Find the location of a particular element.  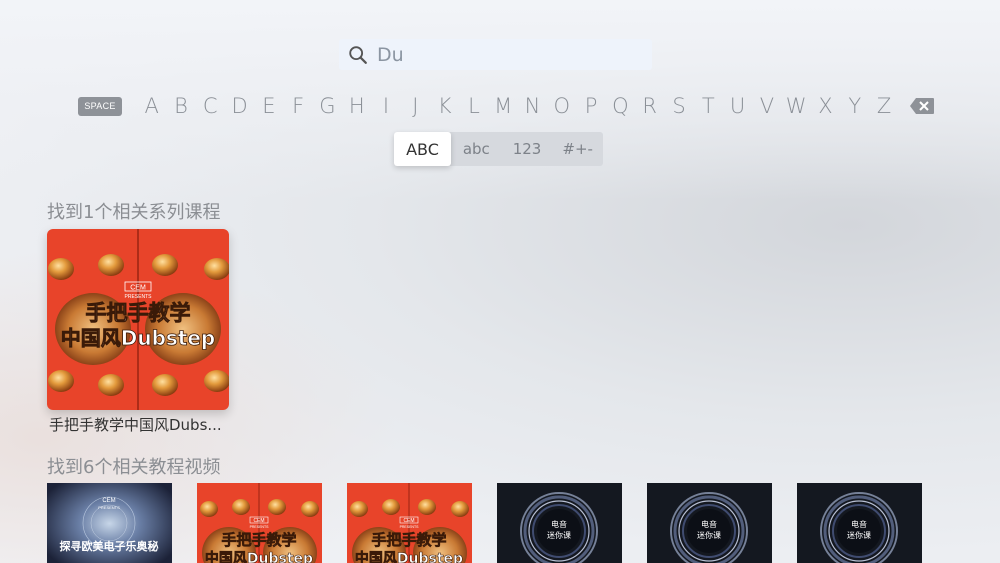

search-query-text: Du is located at coordinates (390, 54).